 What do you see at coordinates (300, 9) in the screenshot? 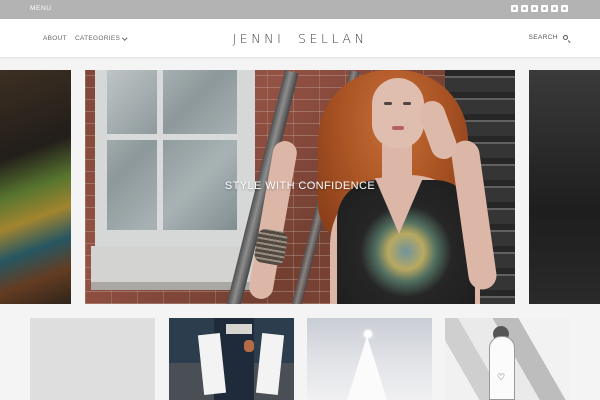
I see `top-bar: MENU` at bounding box center [300, 9].